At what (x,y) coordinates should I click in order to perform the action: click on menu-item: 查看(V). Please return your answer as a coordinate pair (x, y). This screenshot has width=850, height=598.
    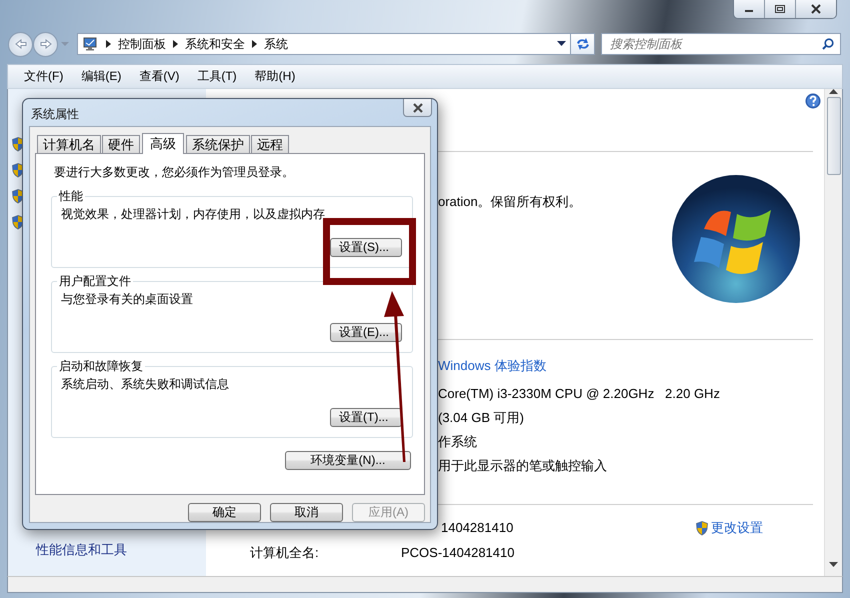
    Looking at the image, I should click on (159, 76).